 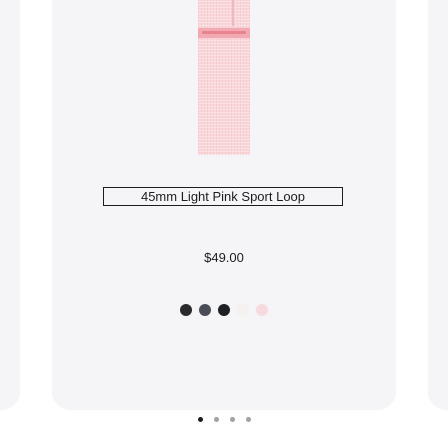 What do you see at coordinates (224, 33) in the screenshot?
I see `band-loop` at bounding box center [224, 33].